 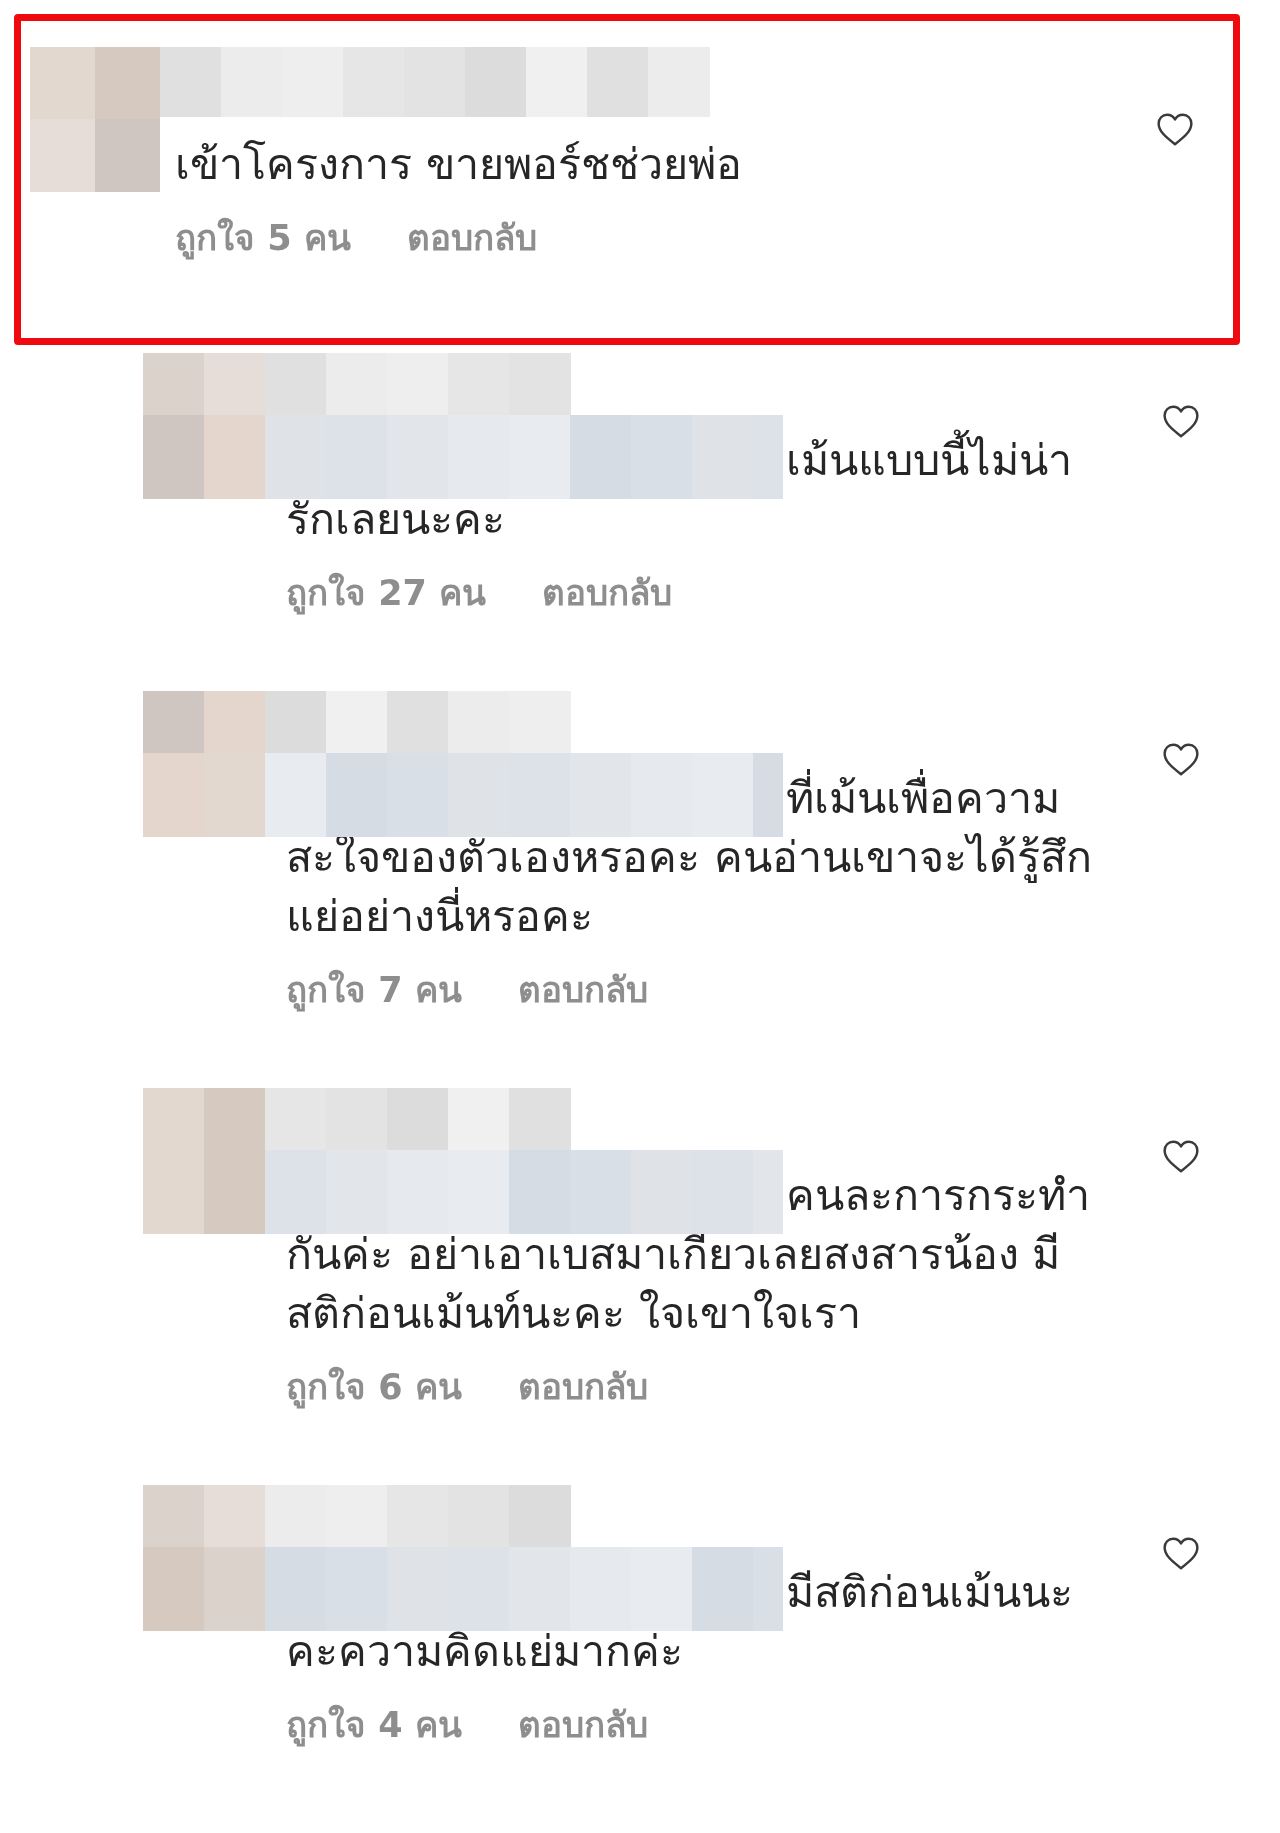 What do you see at coordinates (263, 238) in the screenshot?
I see `like-count: ถูกใจ 5 คน` at bounding box center [263, 238].